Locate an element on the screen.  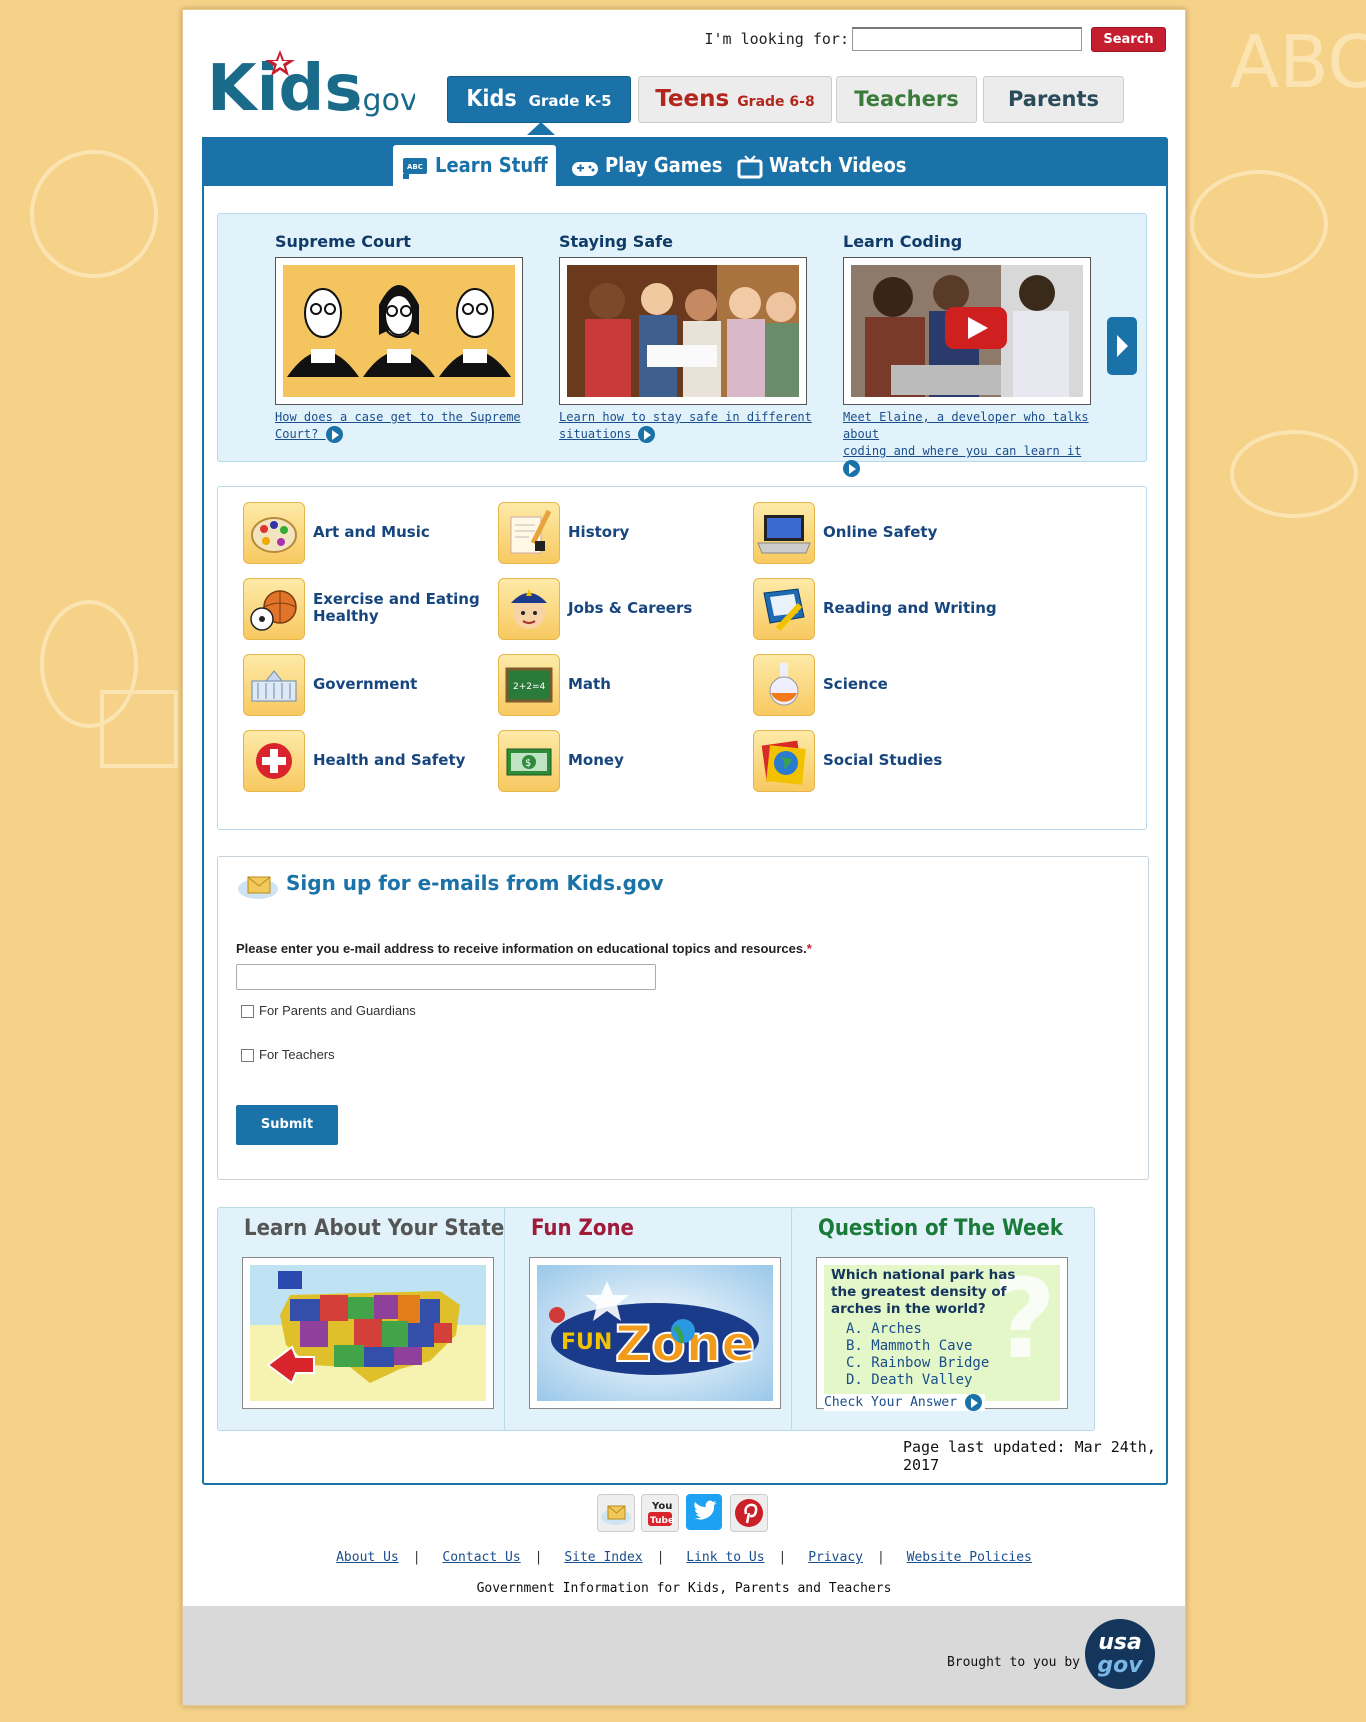
nav-tab-teens: Teens Grade 6-8 is located at coordinates (735, 99).